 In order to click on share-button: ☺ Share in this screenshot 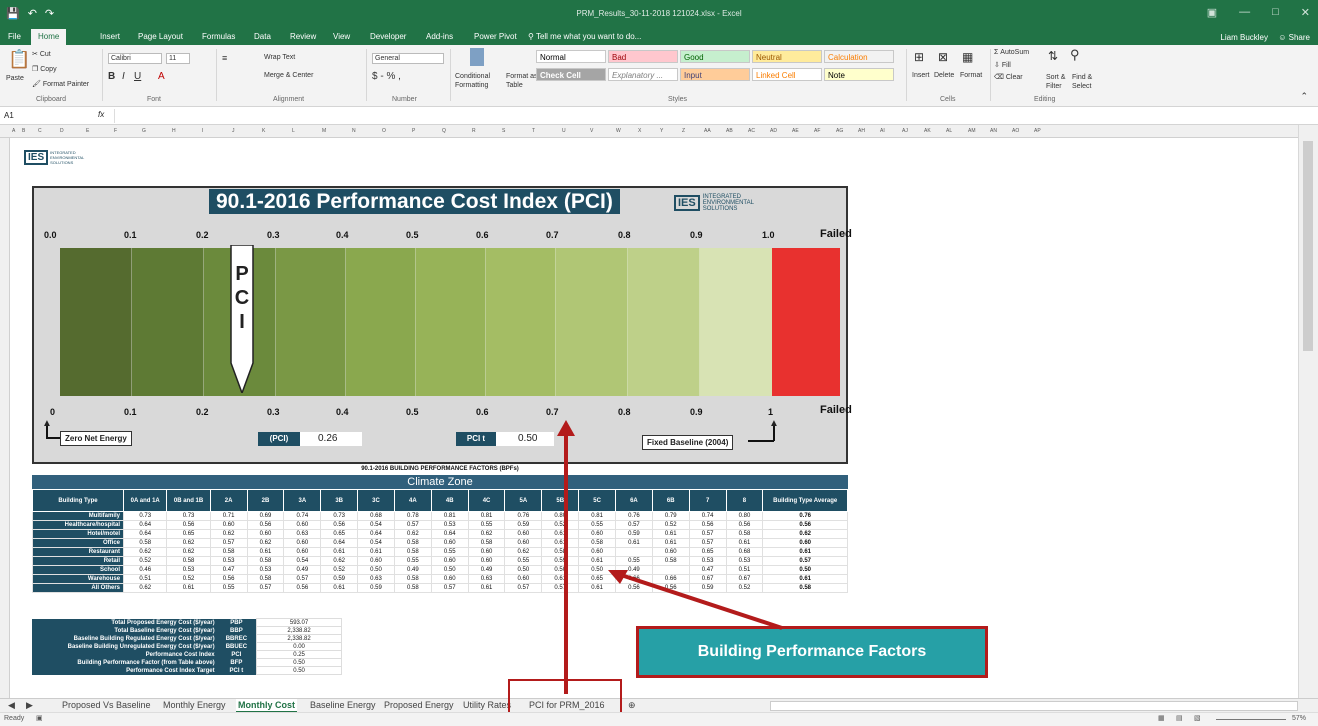, I will do `click(1294, 37)`.